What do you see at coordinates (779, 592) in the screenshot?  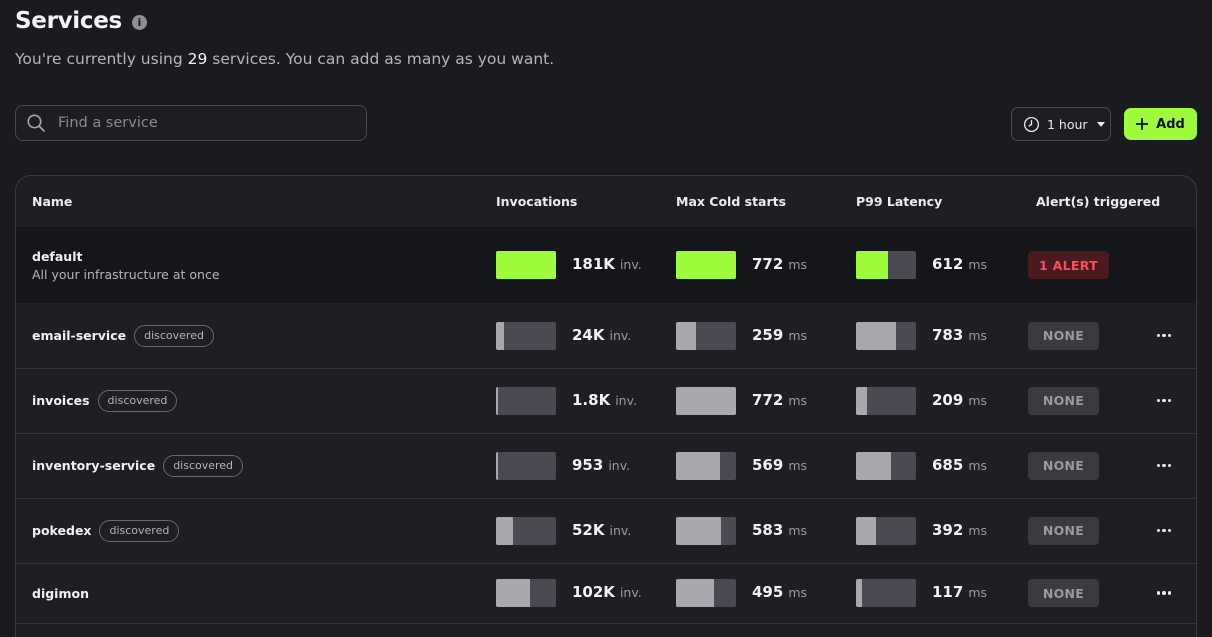 I see `cold-starts-value: 495 ms` at bounding box center [779, 592].